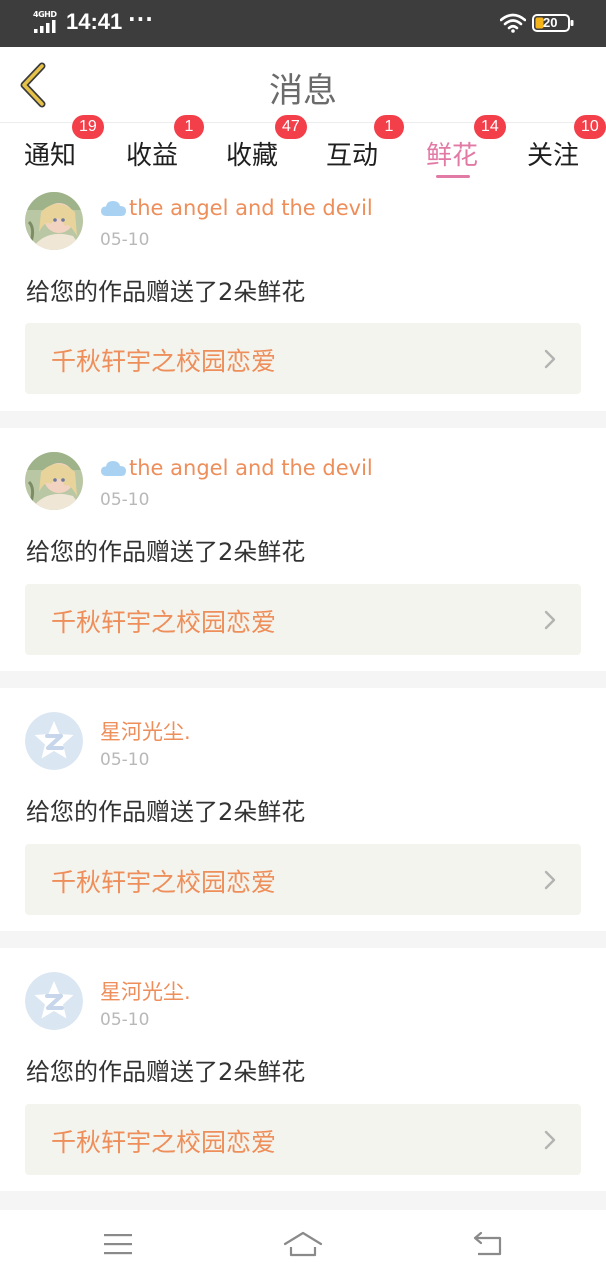  I want to click on signal-icon: 4GHD, so click(47, 23).